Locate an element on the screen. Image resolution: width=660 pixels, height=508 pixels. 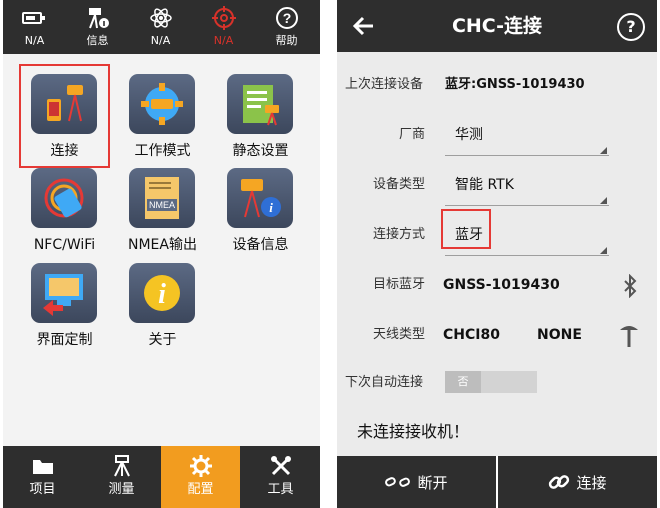
app-nmea-output: NMEA NMEA输出 is located at coordinates (162, 204).